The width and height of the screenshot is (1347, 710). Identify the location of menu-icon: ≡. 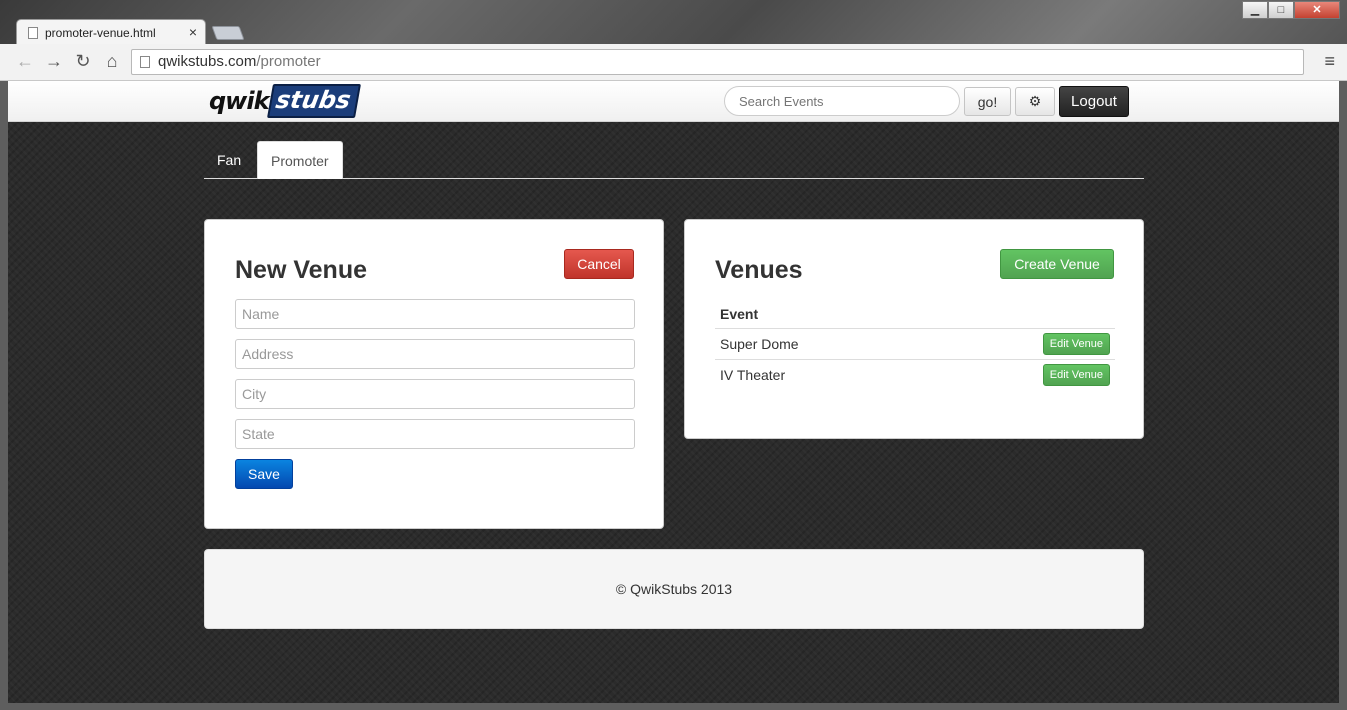
(1329, 61).